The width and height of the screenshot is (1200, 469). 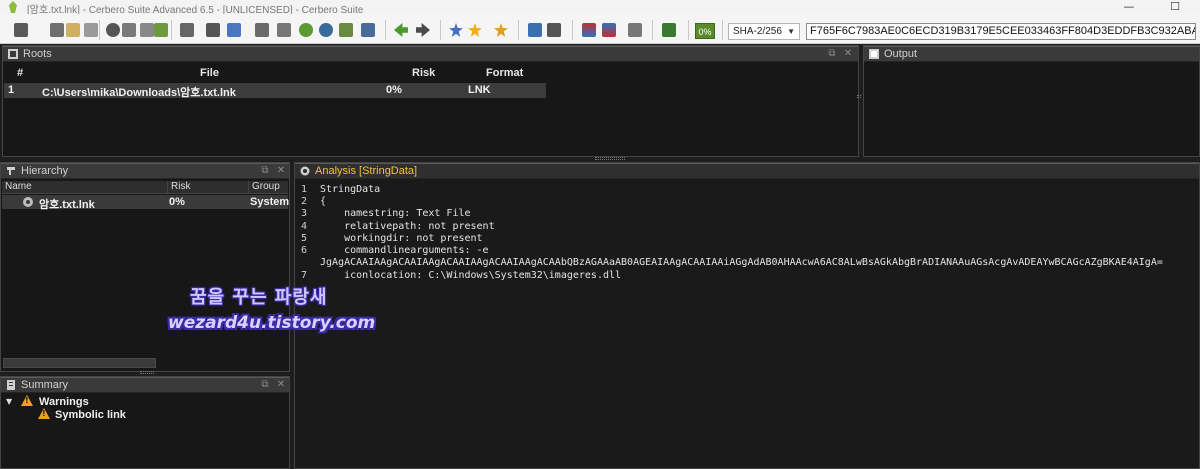 I want to click on diff-icon, so click(x=609, y=30).